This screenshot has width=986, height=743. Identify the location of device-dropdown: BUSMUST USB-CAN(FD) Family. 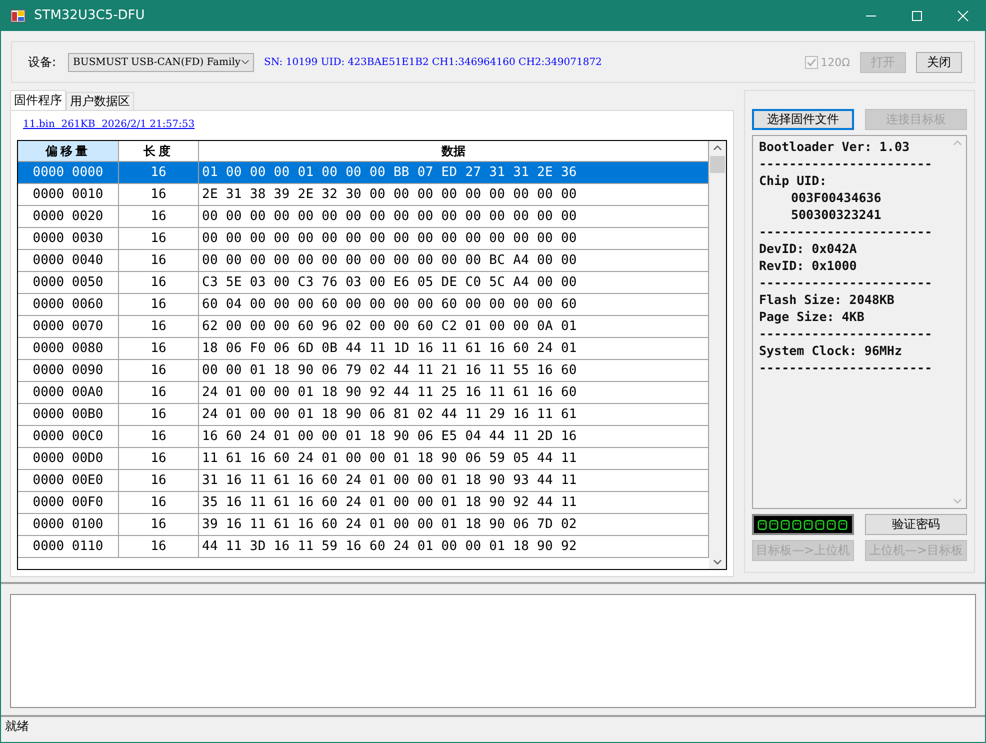
(161, 62).